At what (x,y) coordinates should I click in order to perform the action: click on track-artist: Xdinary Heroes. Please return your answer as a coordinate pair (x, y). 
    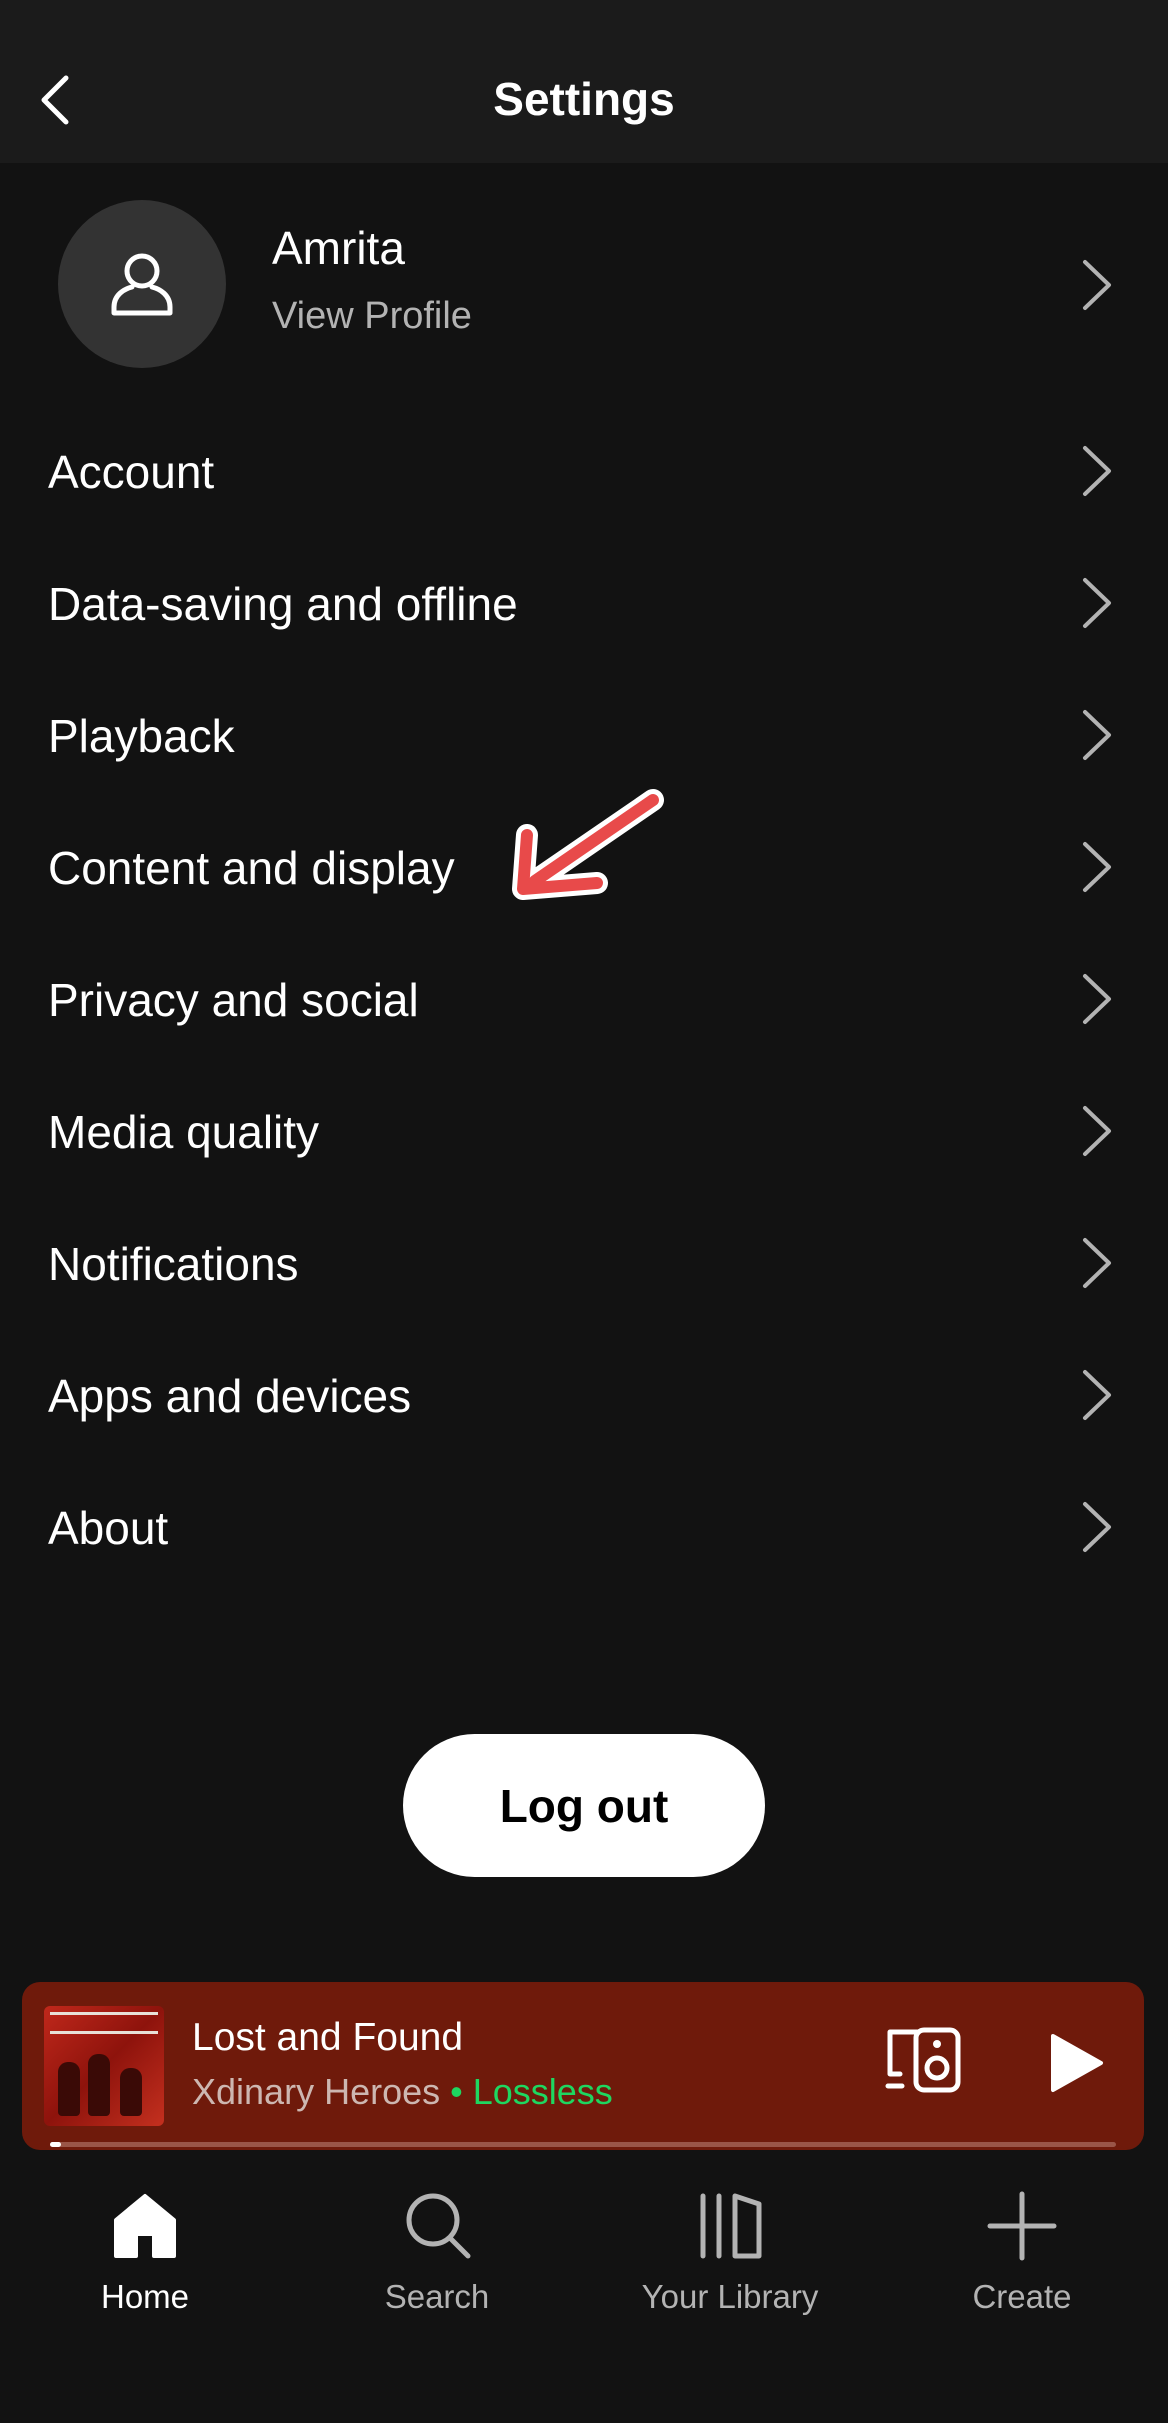
    Looking at the image, I should click on (316, 2091).